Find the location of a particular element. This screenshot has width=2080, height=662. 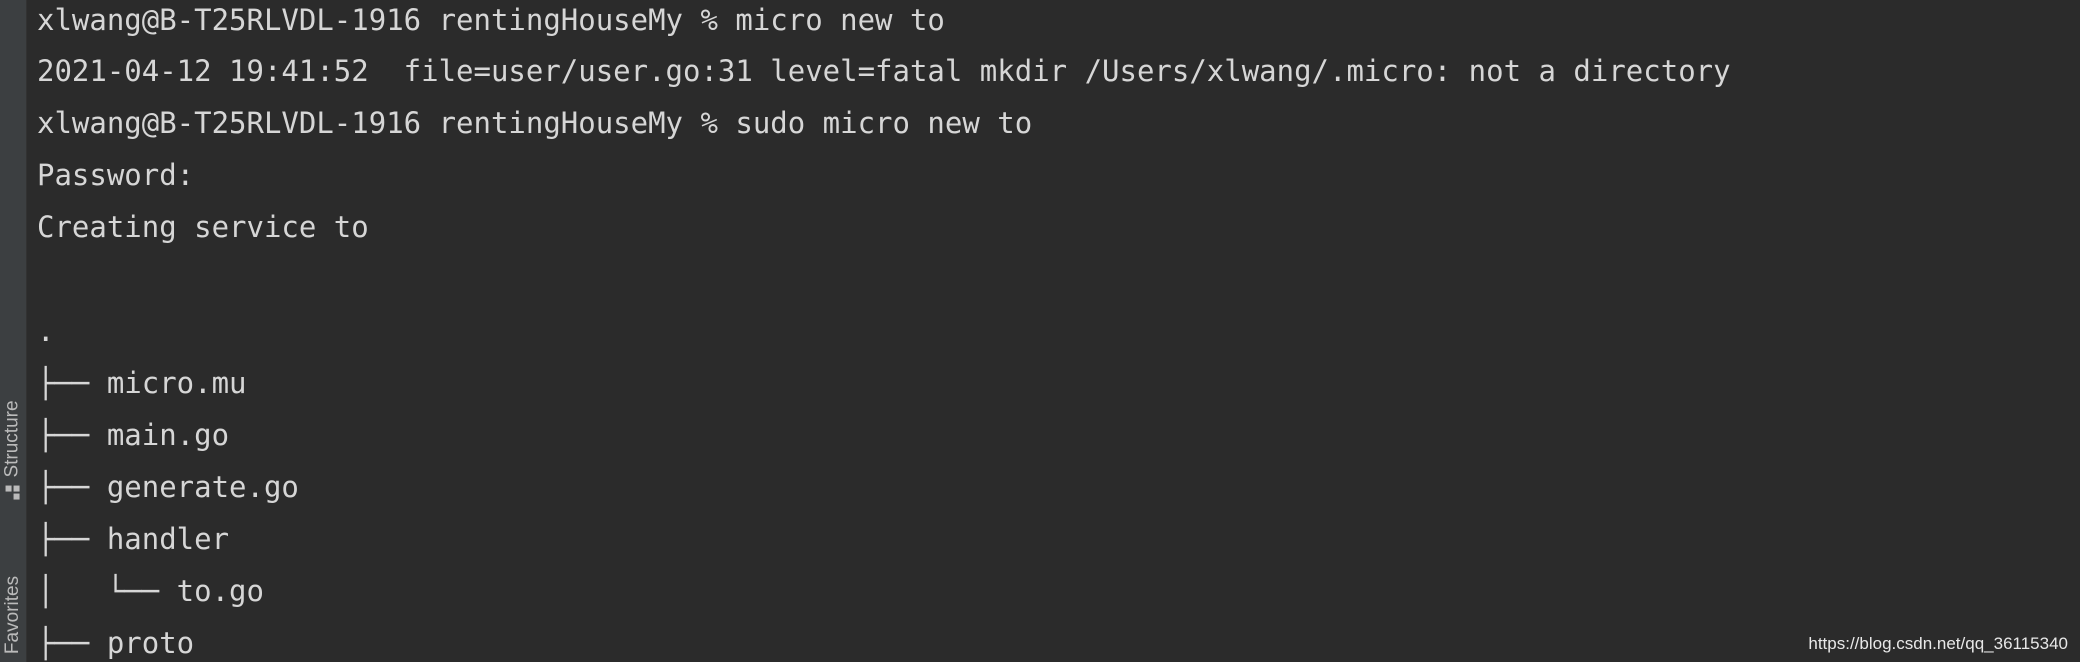

terminal-line: ├── micro.mu is located at coordinates (142, 383).